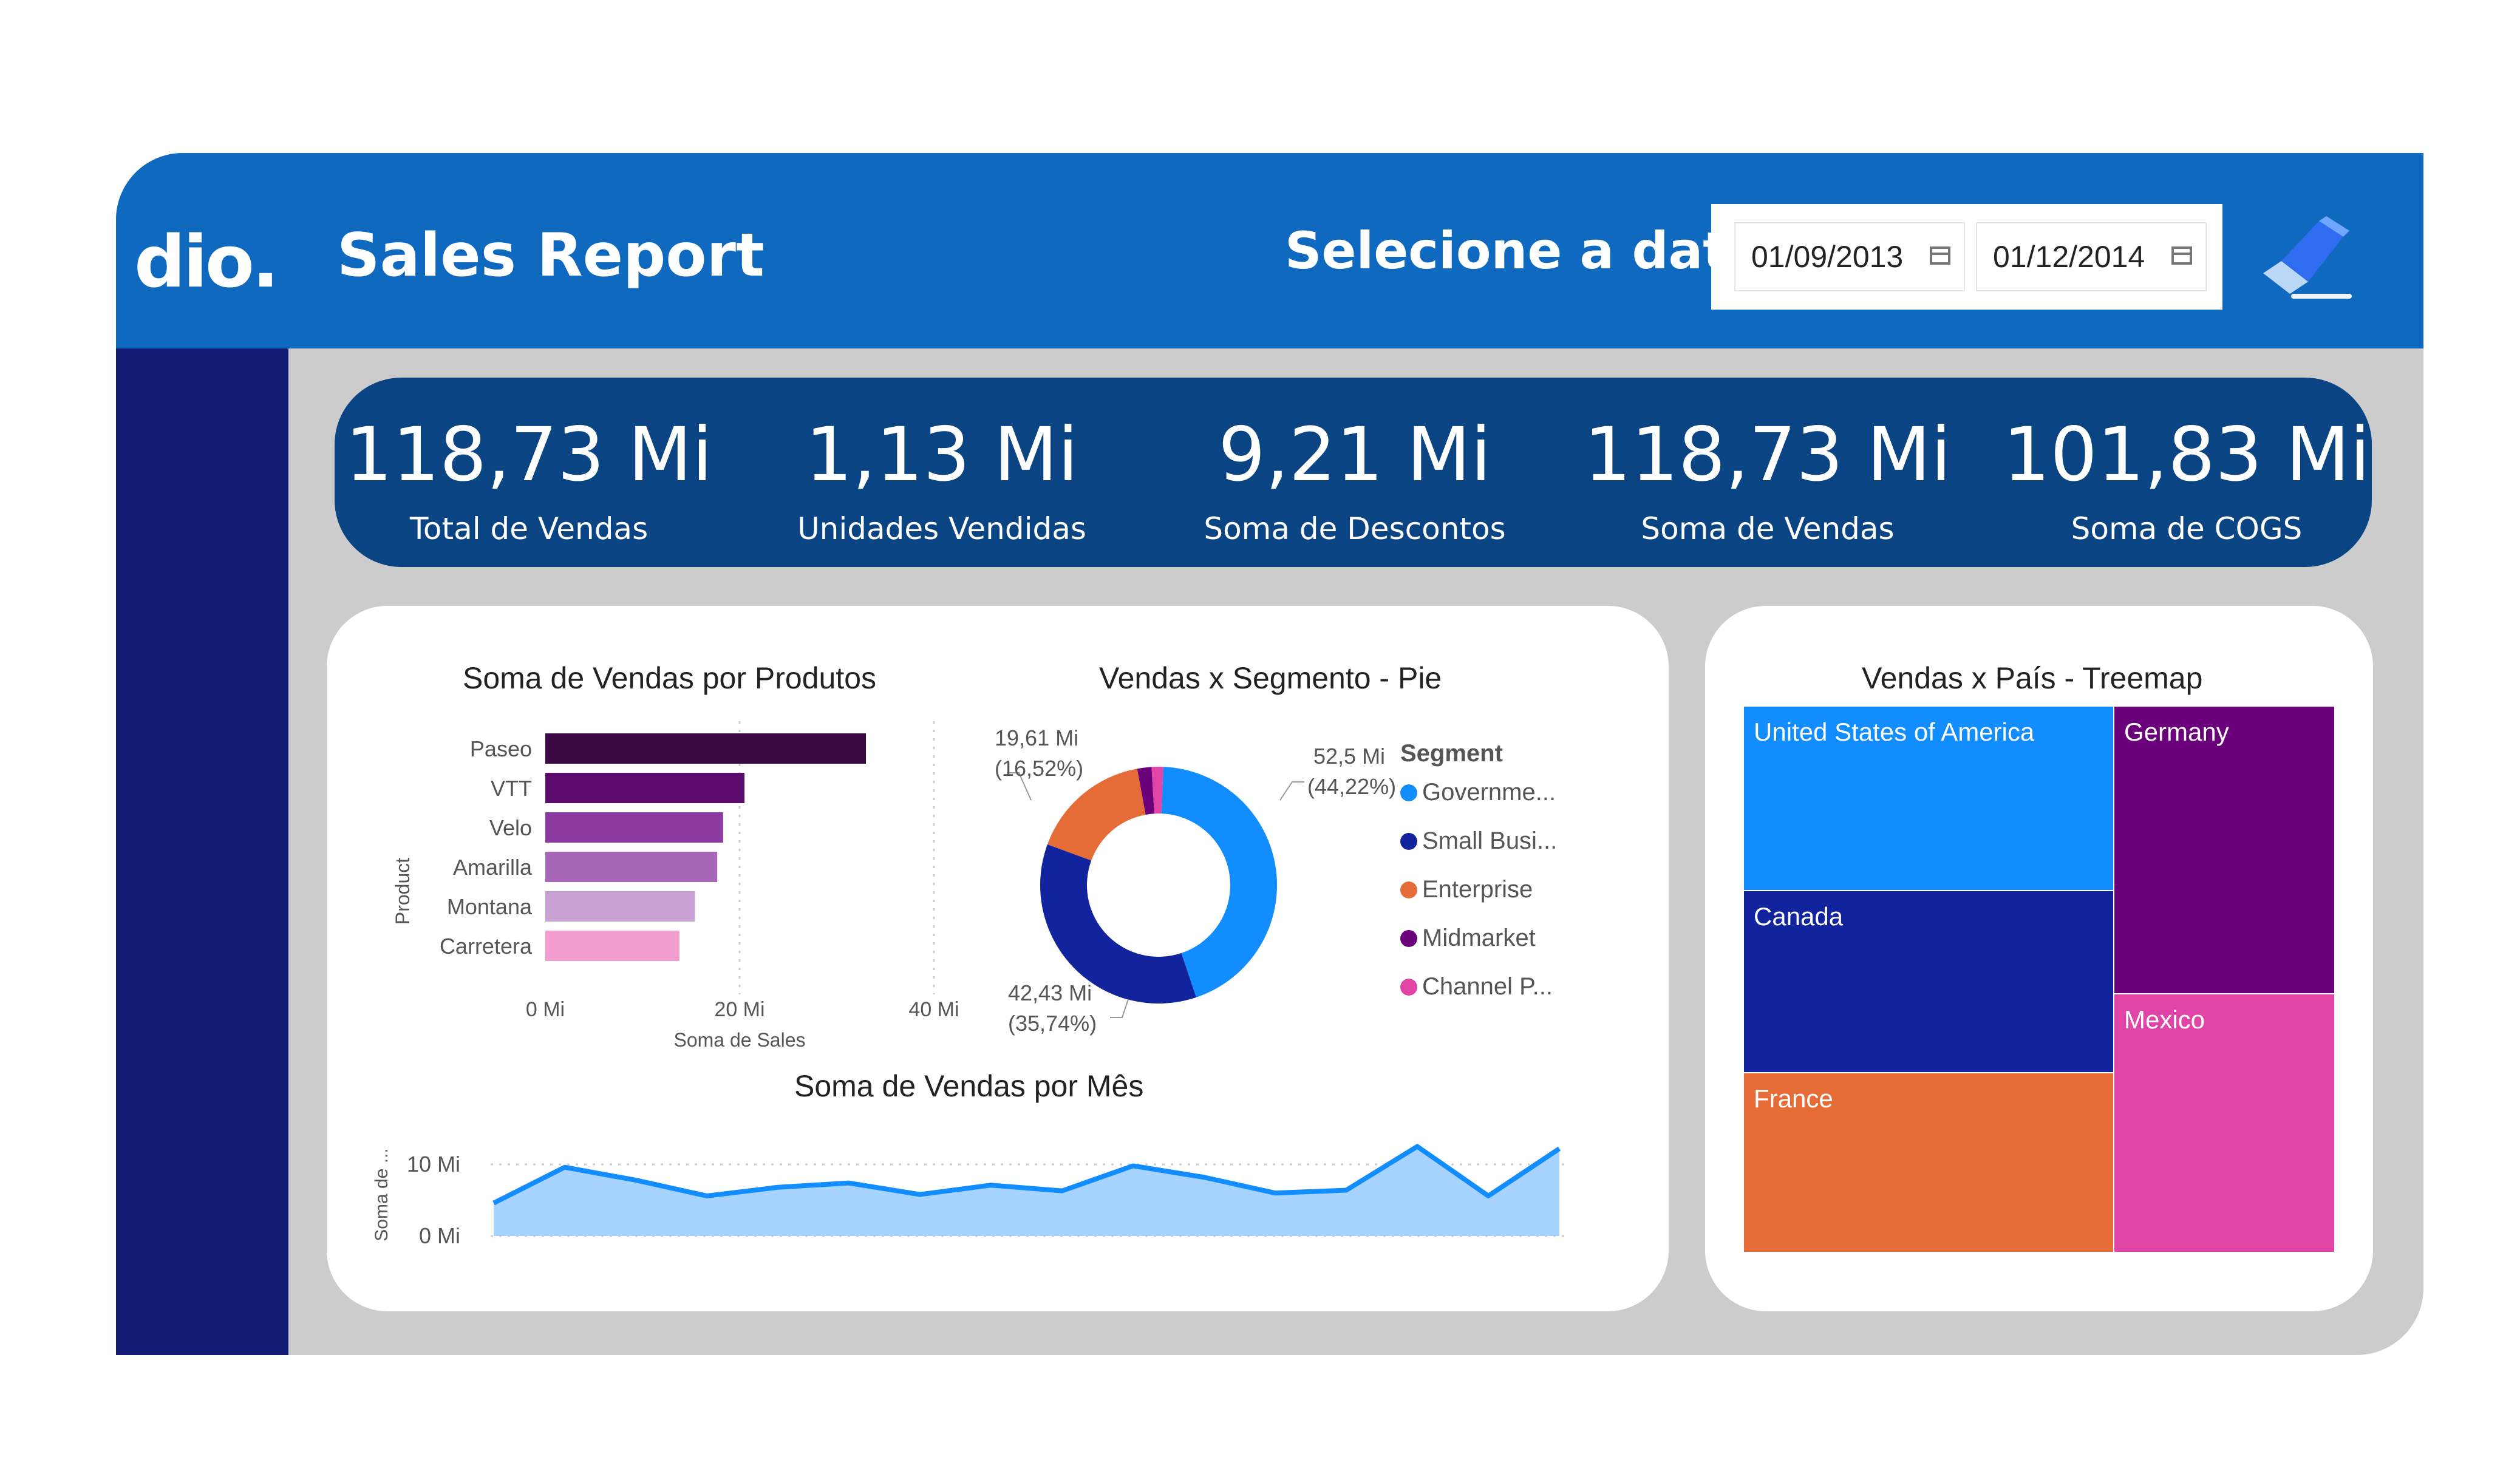 The image size is (2520, 1457). Describe the element at coordinates (1799, 916) in the screenshot. I see `treemap-label: Canada` at that location.